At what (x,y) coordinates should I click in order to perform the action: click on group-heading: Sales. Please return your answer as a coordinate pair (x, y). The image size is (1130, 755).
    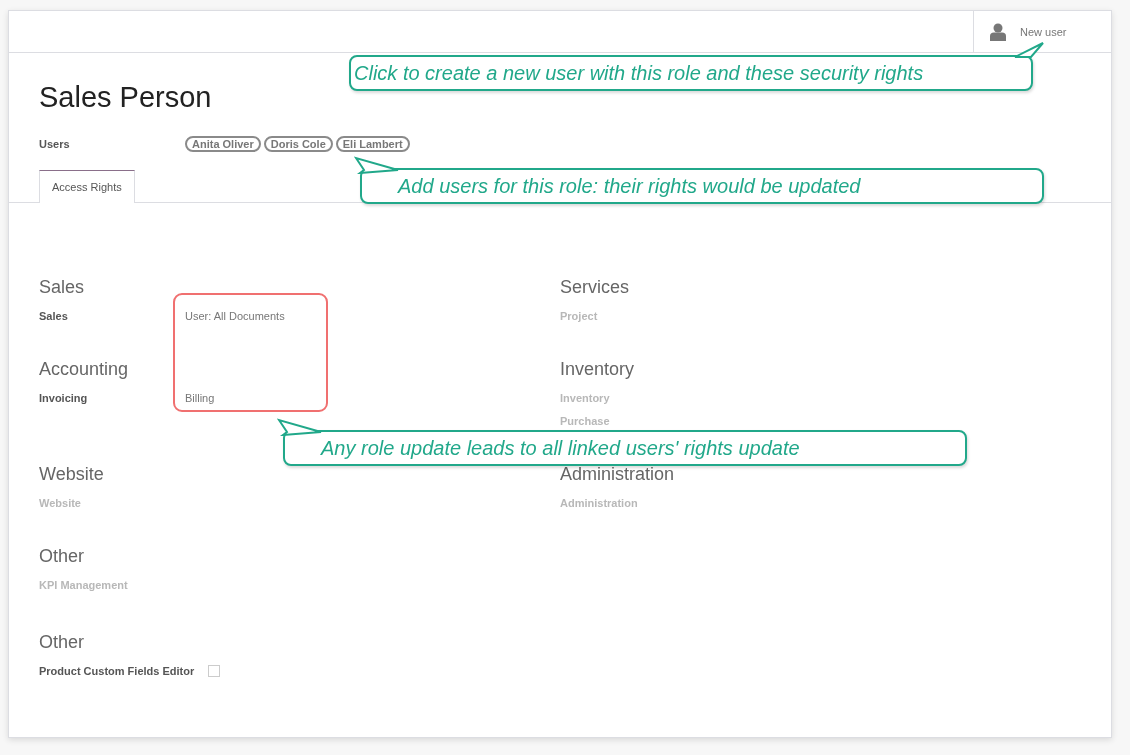
    Looking at the image, I should click on (62, 287).